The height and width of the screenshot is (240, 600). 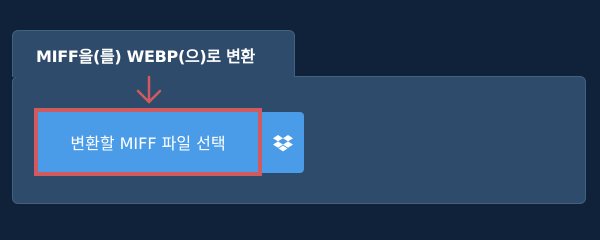 I want to click on dropbox-button, so click(x=282, y=142).